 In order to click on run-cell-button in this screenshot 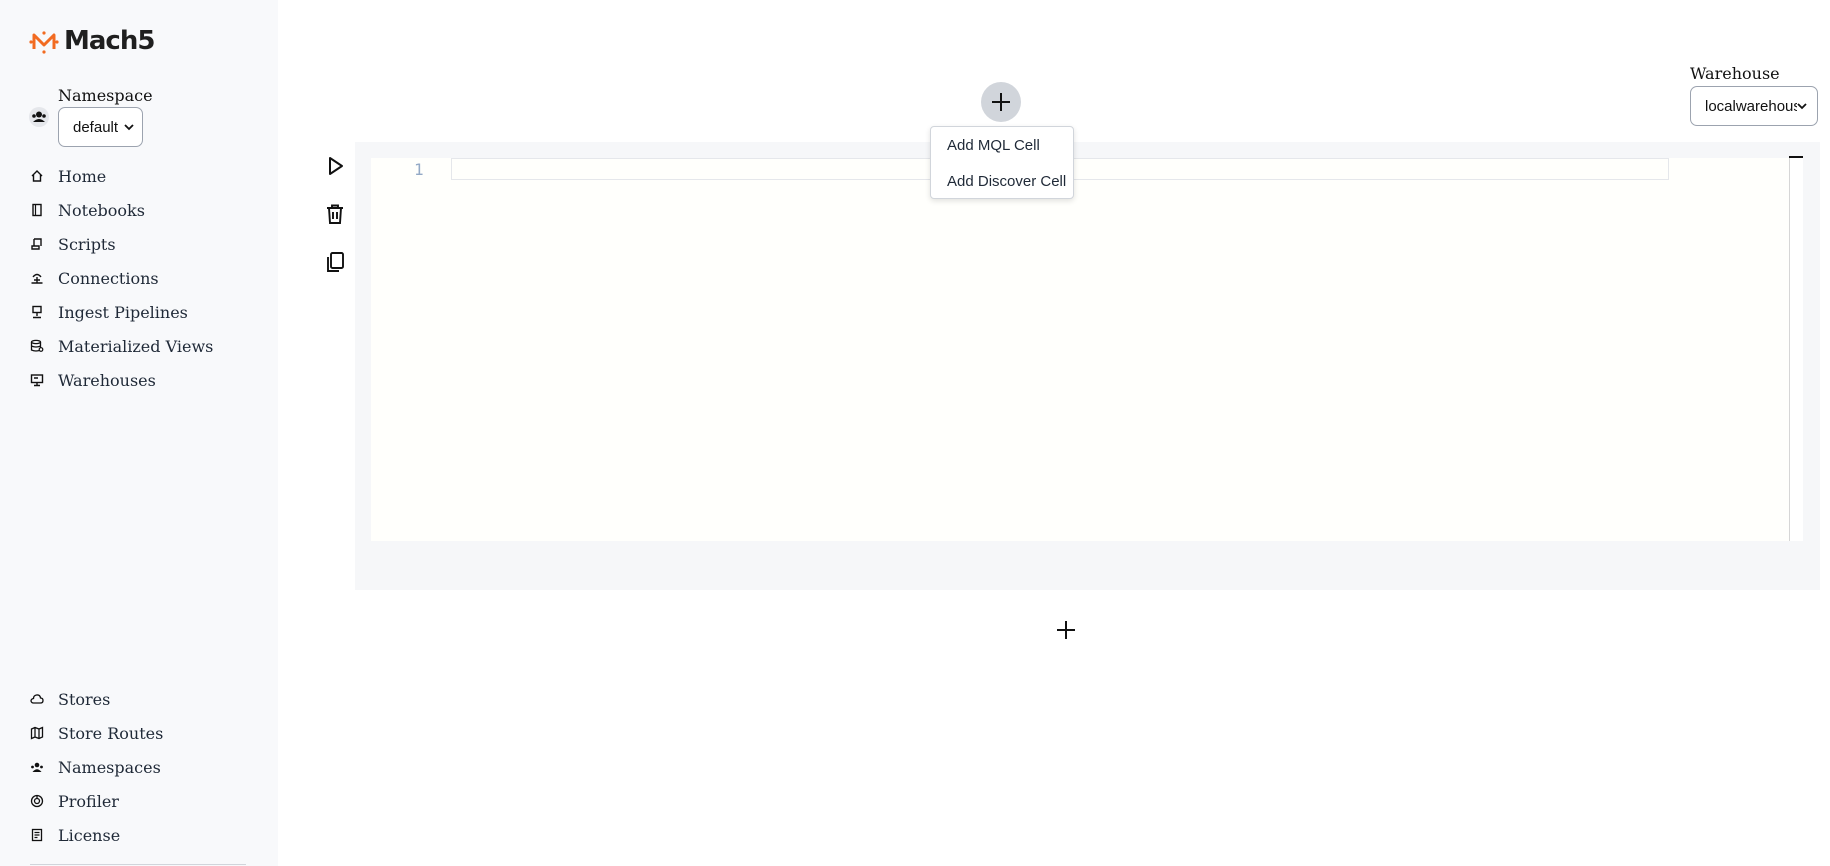, I will do `click(335, 166)`.